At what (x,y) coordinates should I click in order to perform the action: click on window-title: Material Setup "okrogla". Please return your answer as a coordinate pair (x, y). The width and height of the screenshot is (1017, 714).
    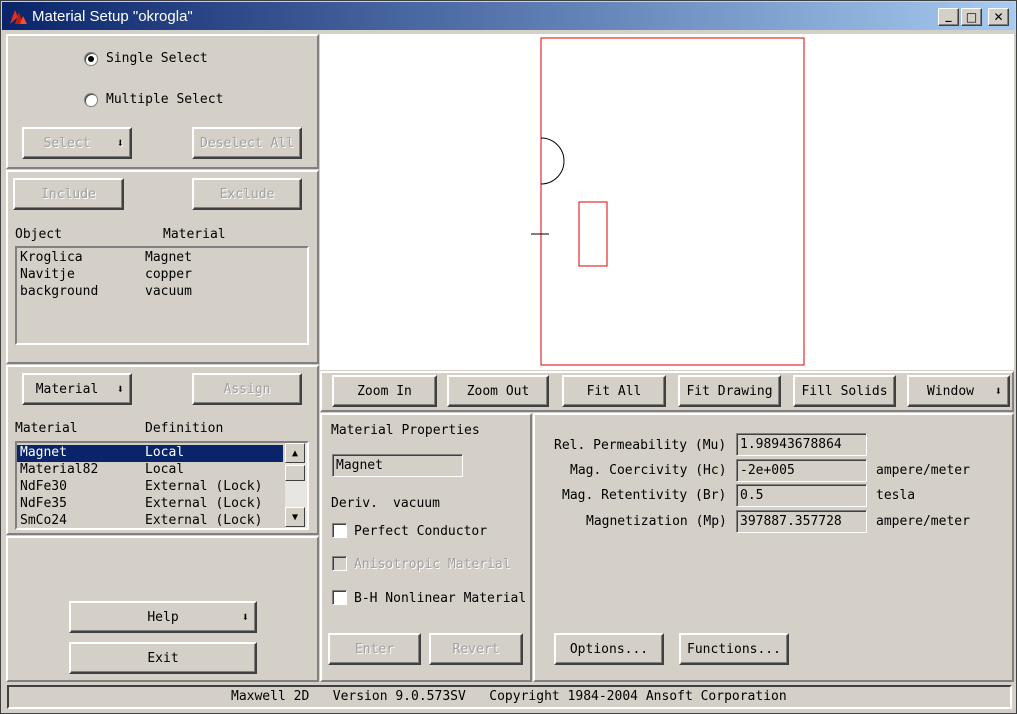
    Looking at the image, I should click on (112, 16).